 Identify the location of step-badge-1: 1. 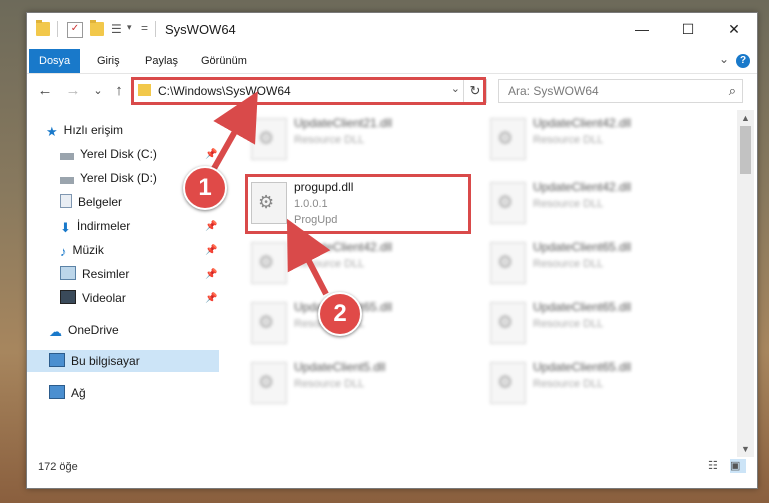
(205, 188).